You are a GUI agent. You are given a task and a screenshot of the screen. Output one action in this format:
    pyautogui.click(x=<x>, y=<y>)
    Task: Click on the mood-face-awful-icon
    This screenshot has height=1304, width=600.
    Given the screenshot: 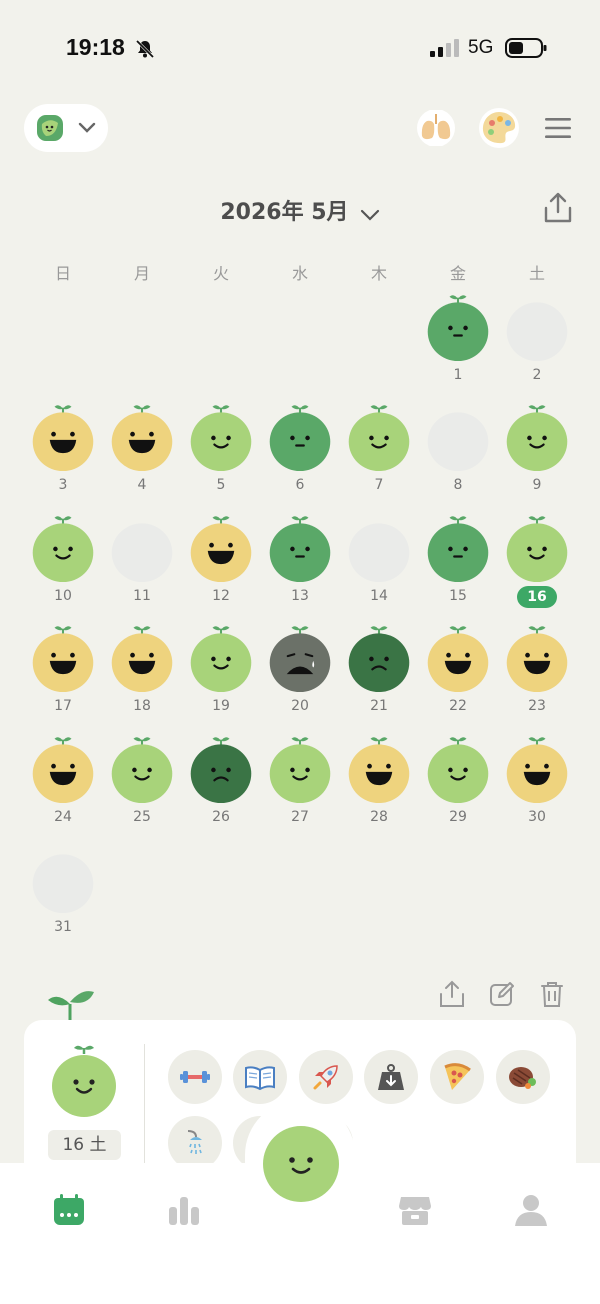 What is the action you would take?
    pyautogui.click(x=300, y=659)
    